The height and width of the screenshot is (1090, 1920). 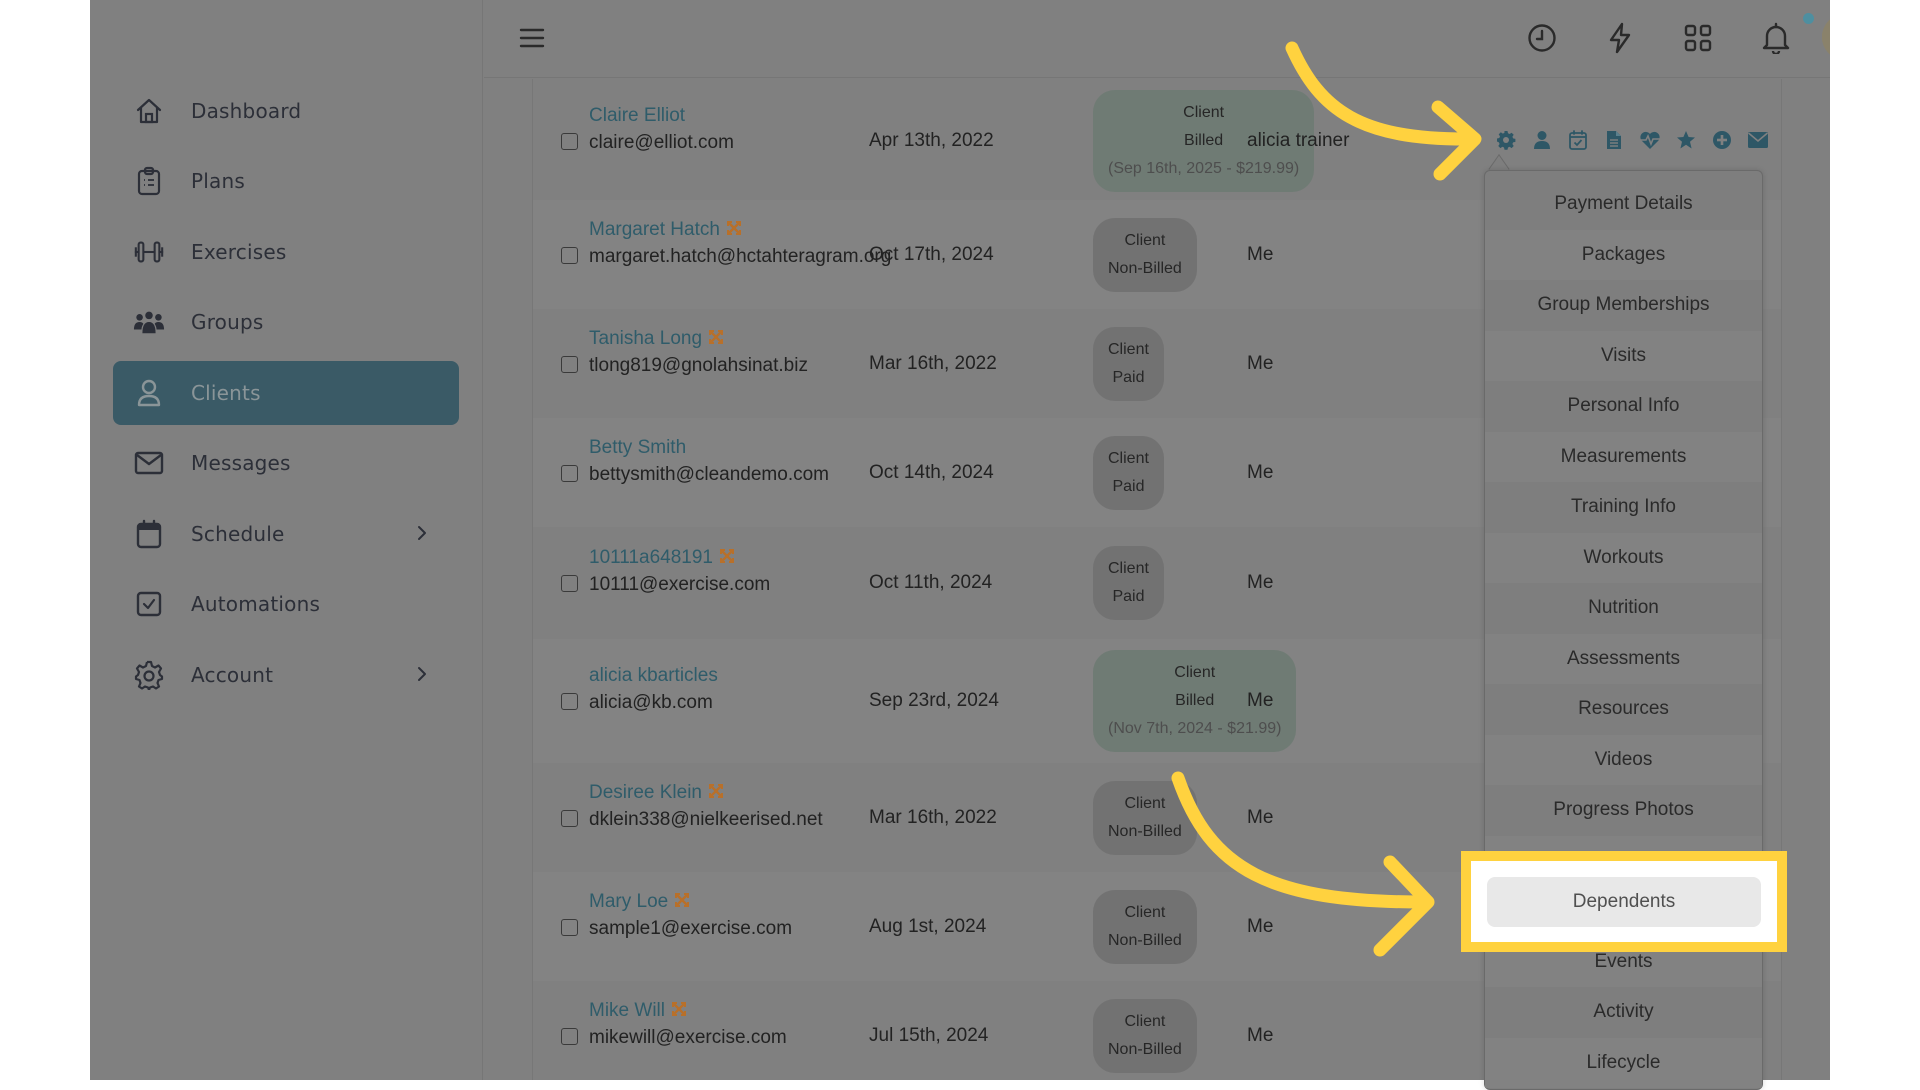 I want to click on dropdown-item-activity: Activity, so click(x=1623, y=1012).